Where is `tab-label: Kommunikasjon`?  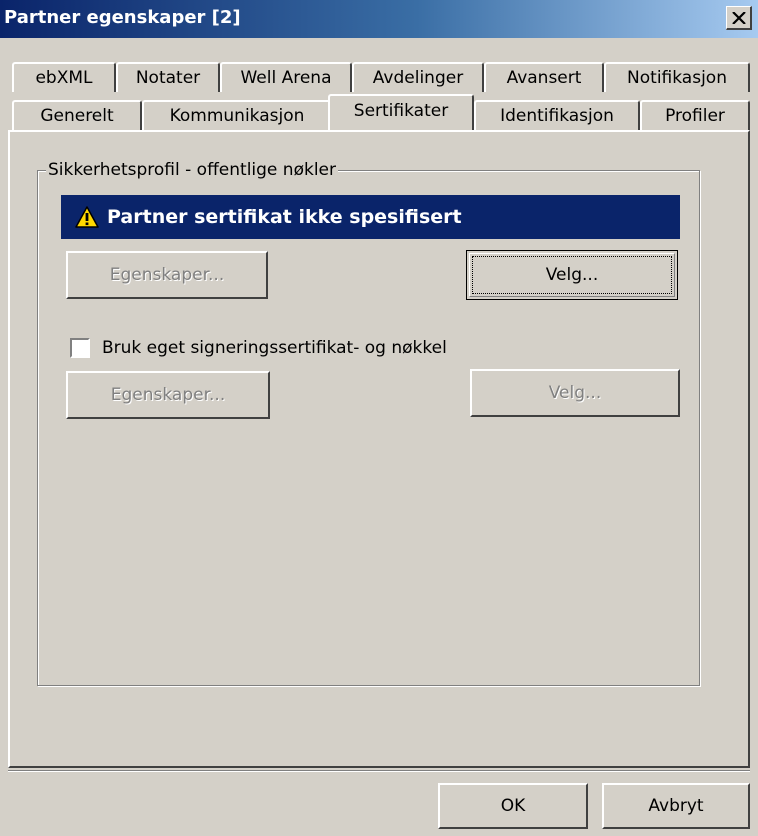 tab-label: Kommunikasjon is located at coordinates (237, 116).